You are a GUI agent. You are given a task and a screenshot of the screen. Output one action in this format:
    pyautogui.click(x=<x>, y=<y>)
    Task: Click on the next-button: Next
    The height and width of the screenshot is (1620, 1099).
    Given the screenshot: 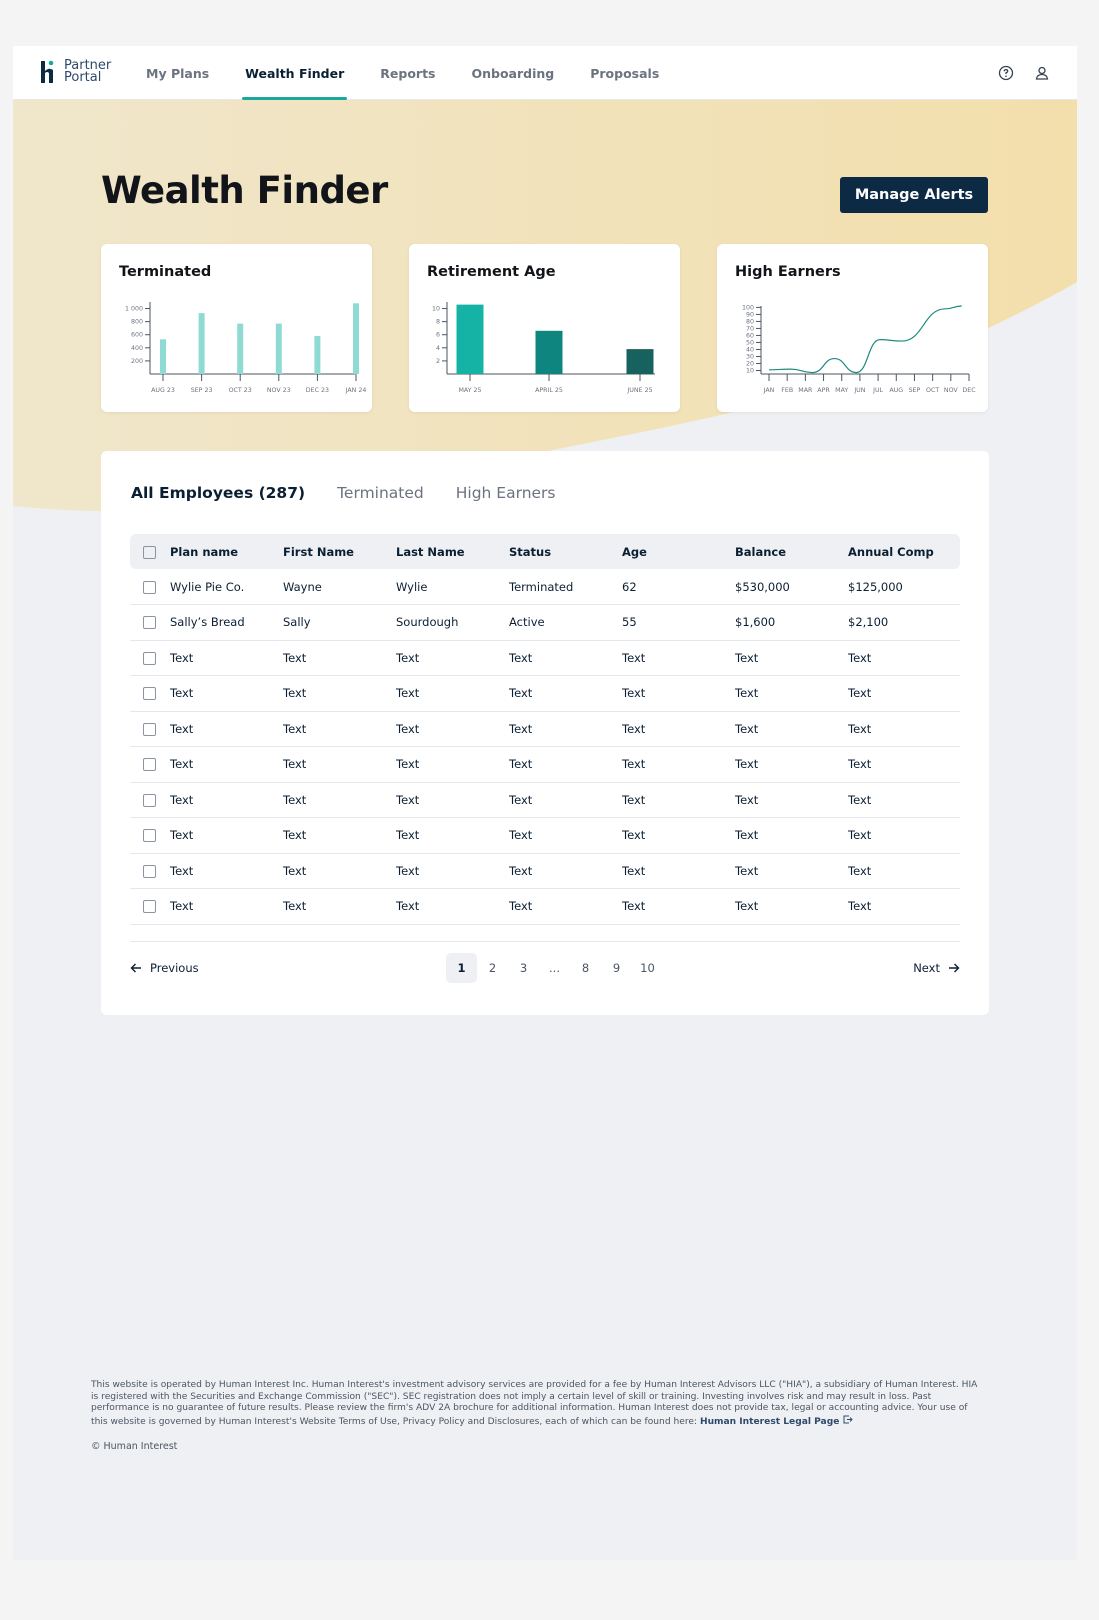 What is the action you would take?
    pyautogui.click(x=936, y=968)
    